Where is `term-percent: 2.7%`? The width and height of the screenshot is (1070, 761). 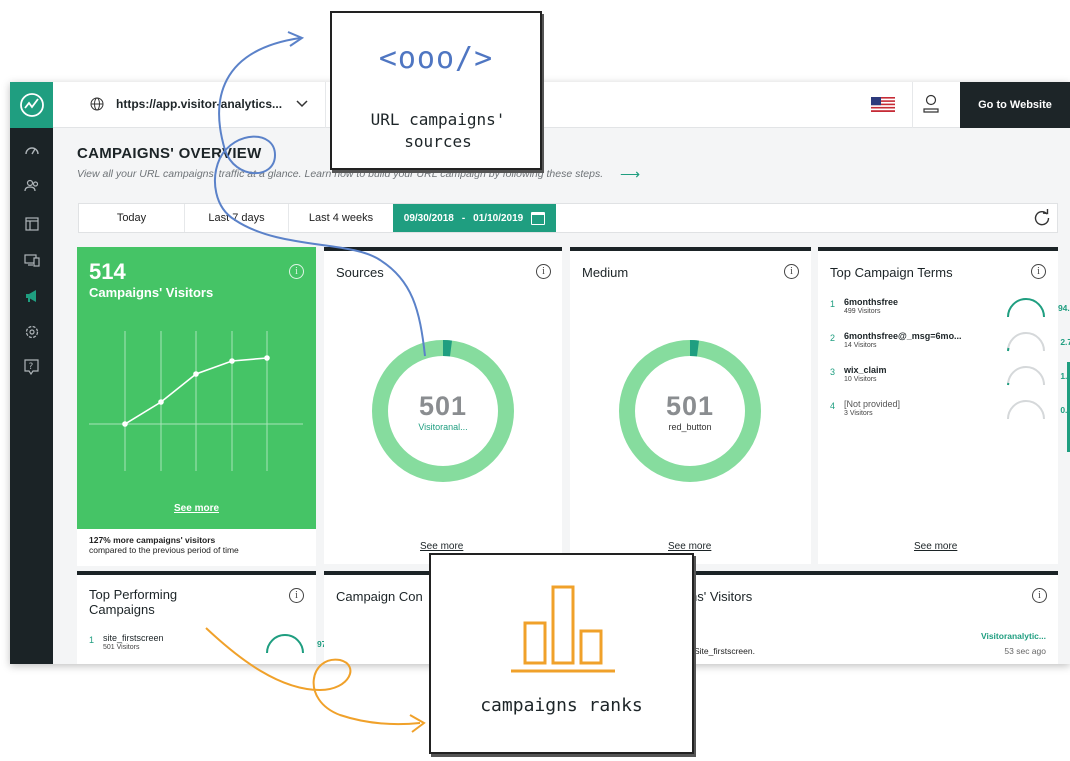 term-percent: 2.7% is located at coordinates (1065, 342).